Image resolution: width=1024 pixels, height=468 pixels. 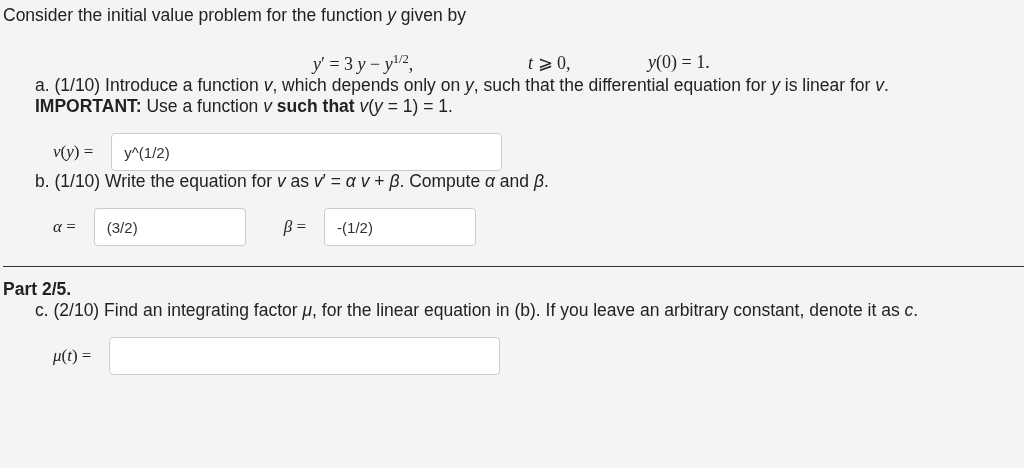 What do you see at coordinates (679, 63) in the screenshot?
I see `equation-term: y(0) = 1.` at bounding box center [679, 63].